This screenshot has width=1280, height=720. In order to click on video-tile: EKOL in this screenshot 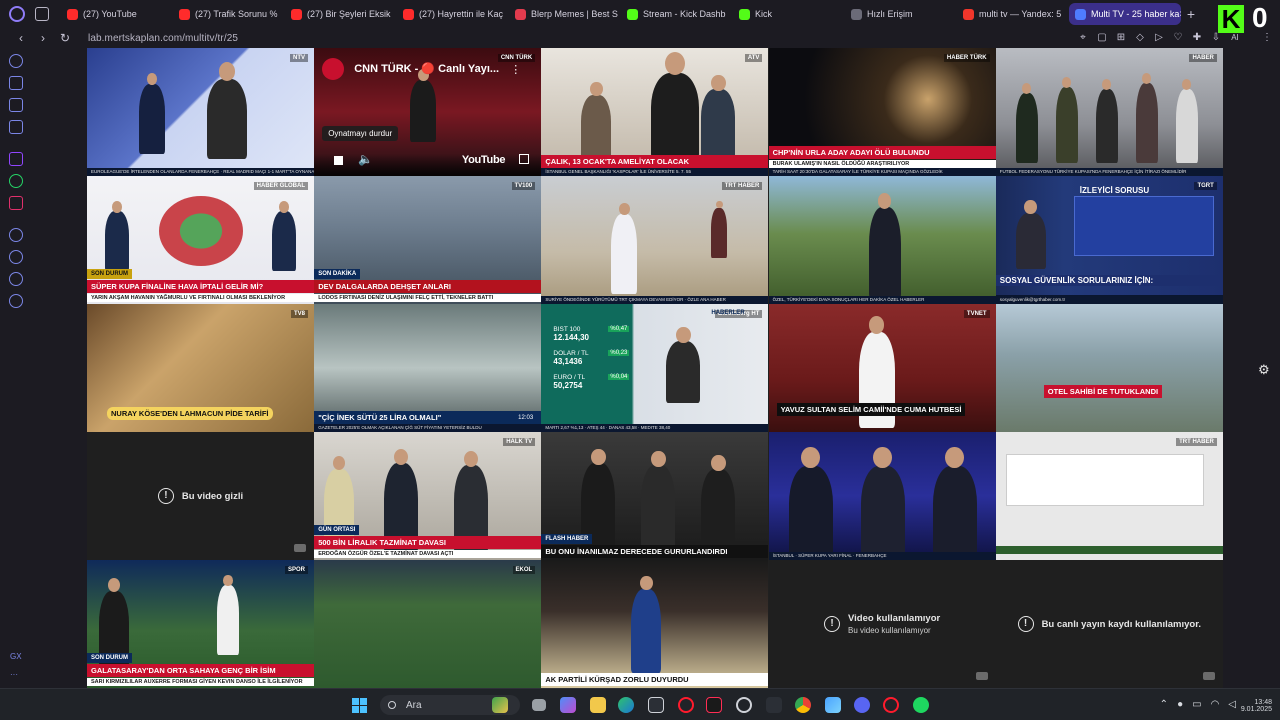, I will do `click(428, 624)`.